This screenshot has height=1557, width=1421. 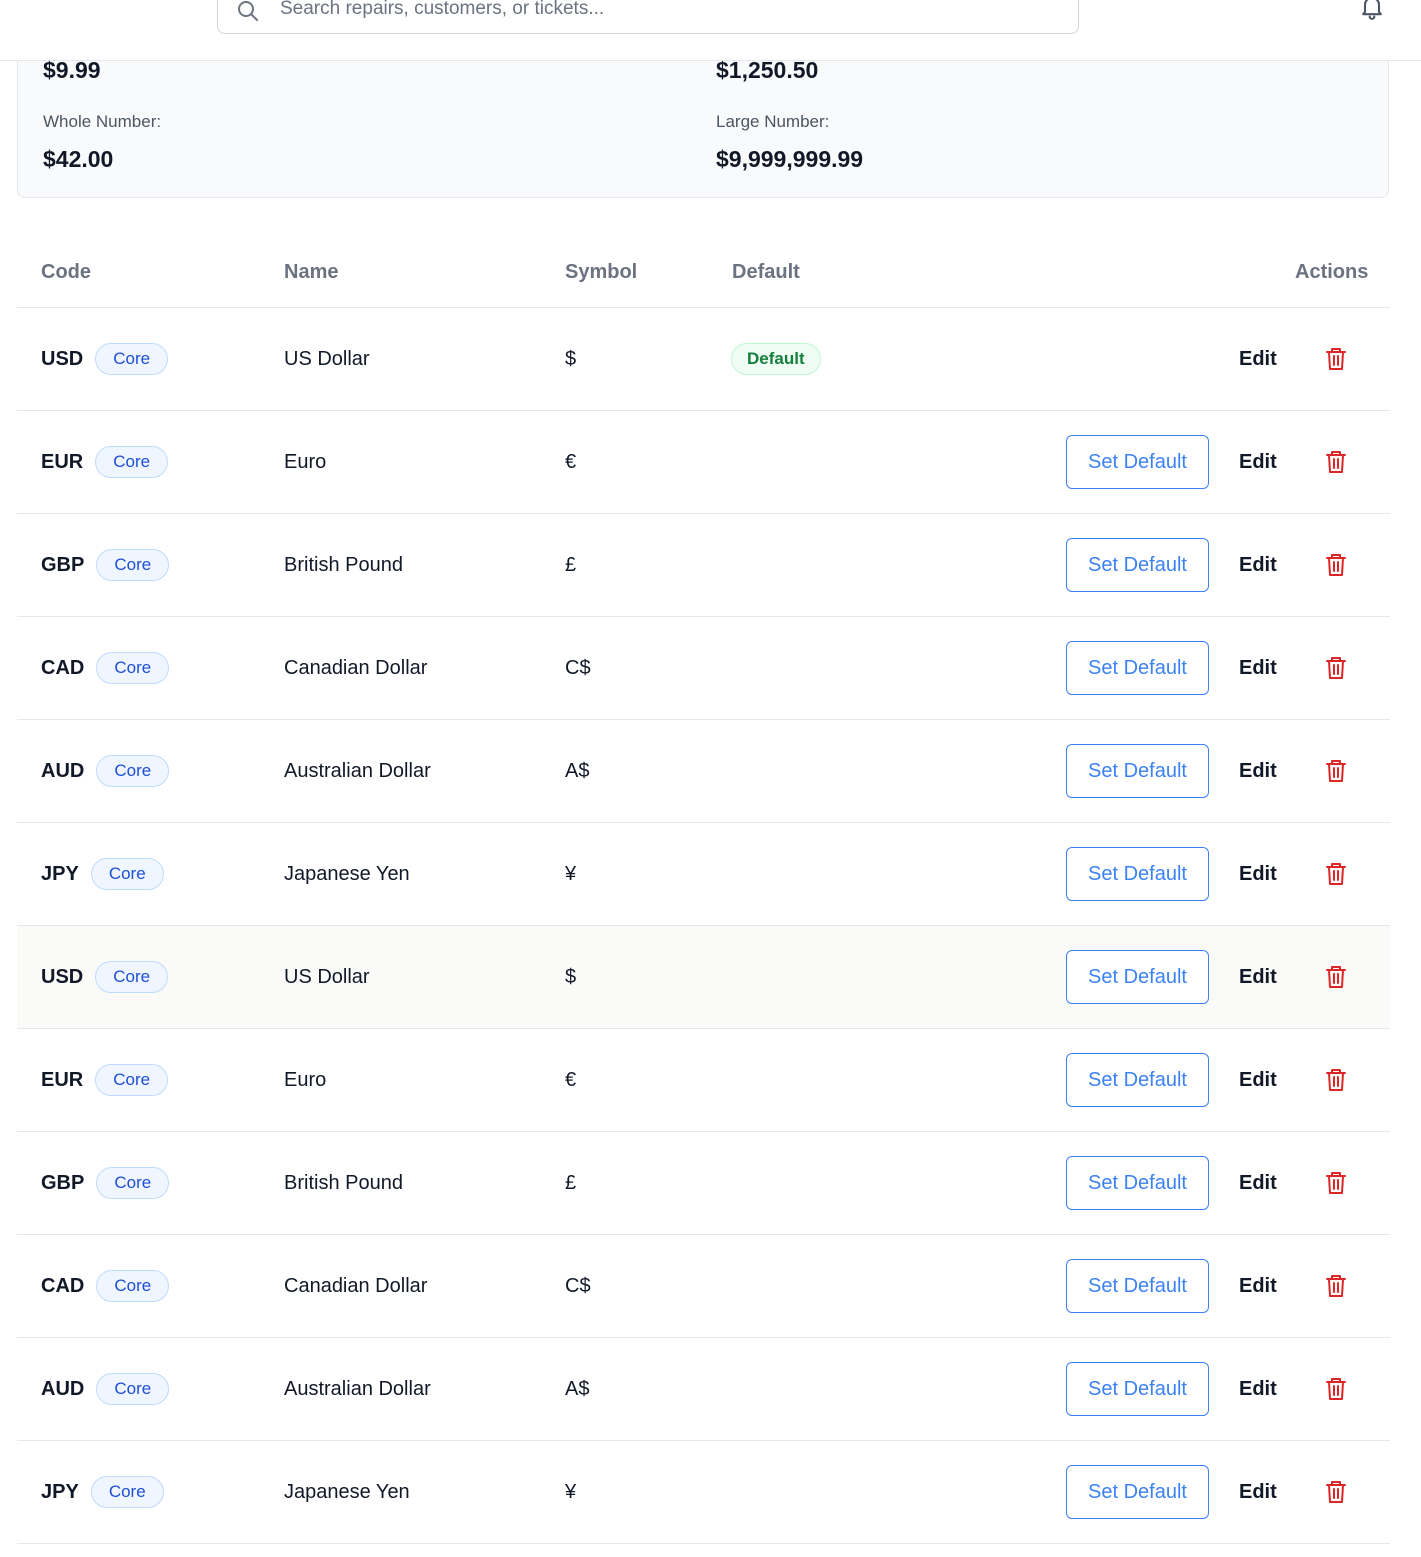 What do you see at coordinates (248, 11) in the screenshot?
I see `search-icon` at bounding box center [248, 11].